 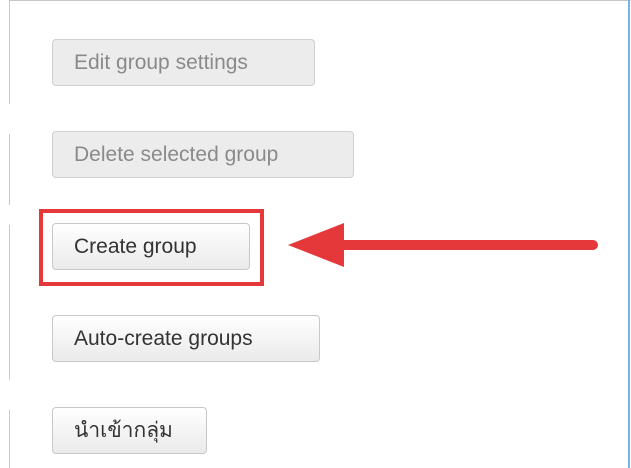 I want to click on red-arrow-annotation-icon, so click(x=443, y=245).